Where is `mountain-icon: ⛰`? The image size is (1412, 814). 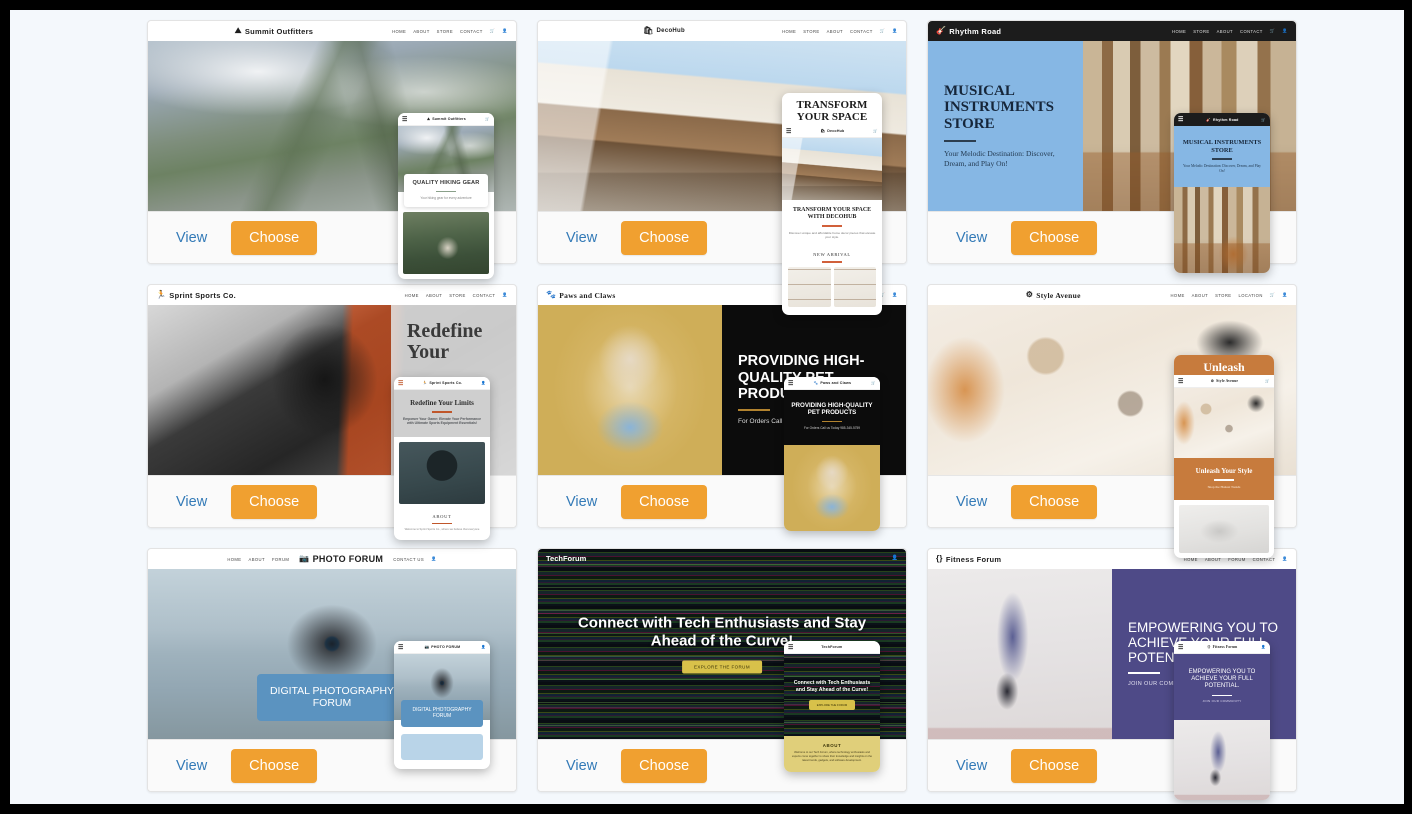
mountain-icon: ⛰ is located at coordinates (238, 30).